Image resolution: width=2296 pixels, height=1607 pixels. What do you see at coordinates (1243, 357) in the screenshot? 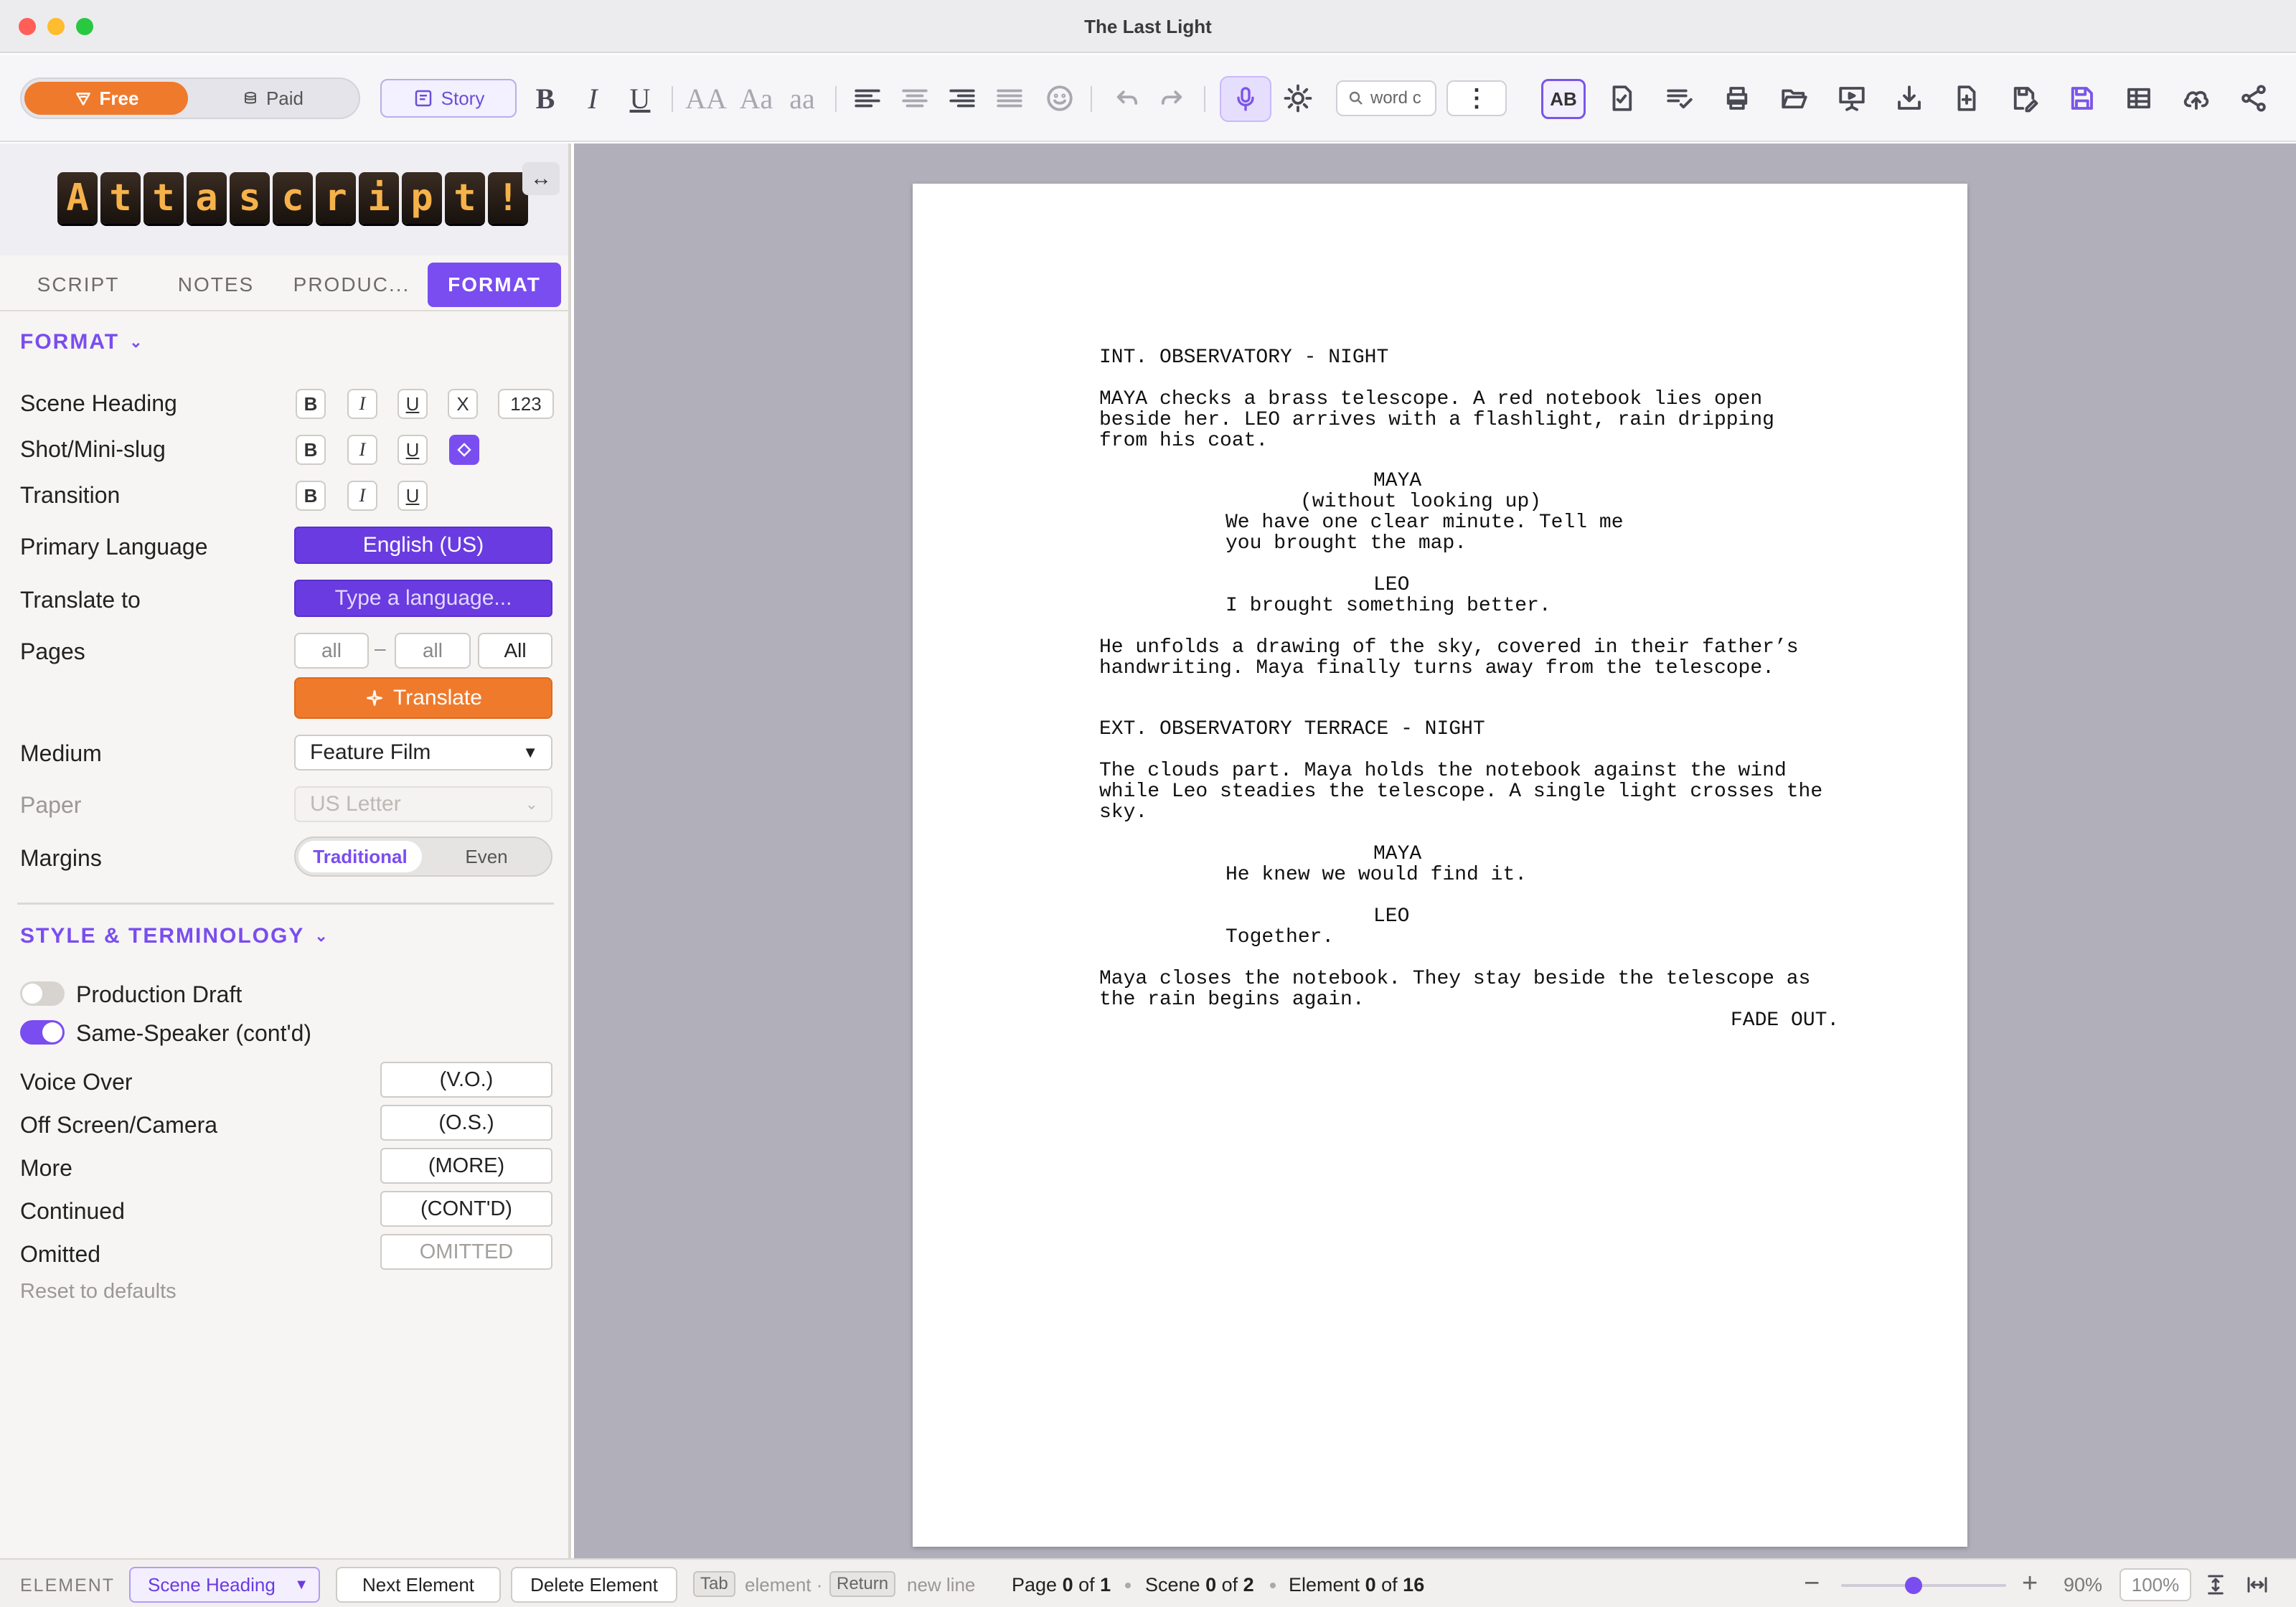
I see `scene-heading: INT. OBSERVATORY - NIGHT` at bounding box center [1243, 357].